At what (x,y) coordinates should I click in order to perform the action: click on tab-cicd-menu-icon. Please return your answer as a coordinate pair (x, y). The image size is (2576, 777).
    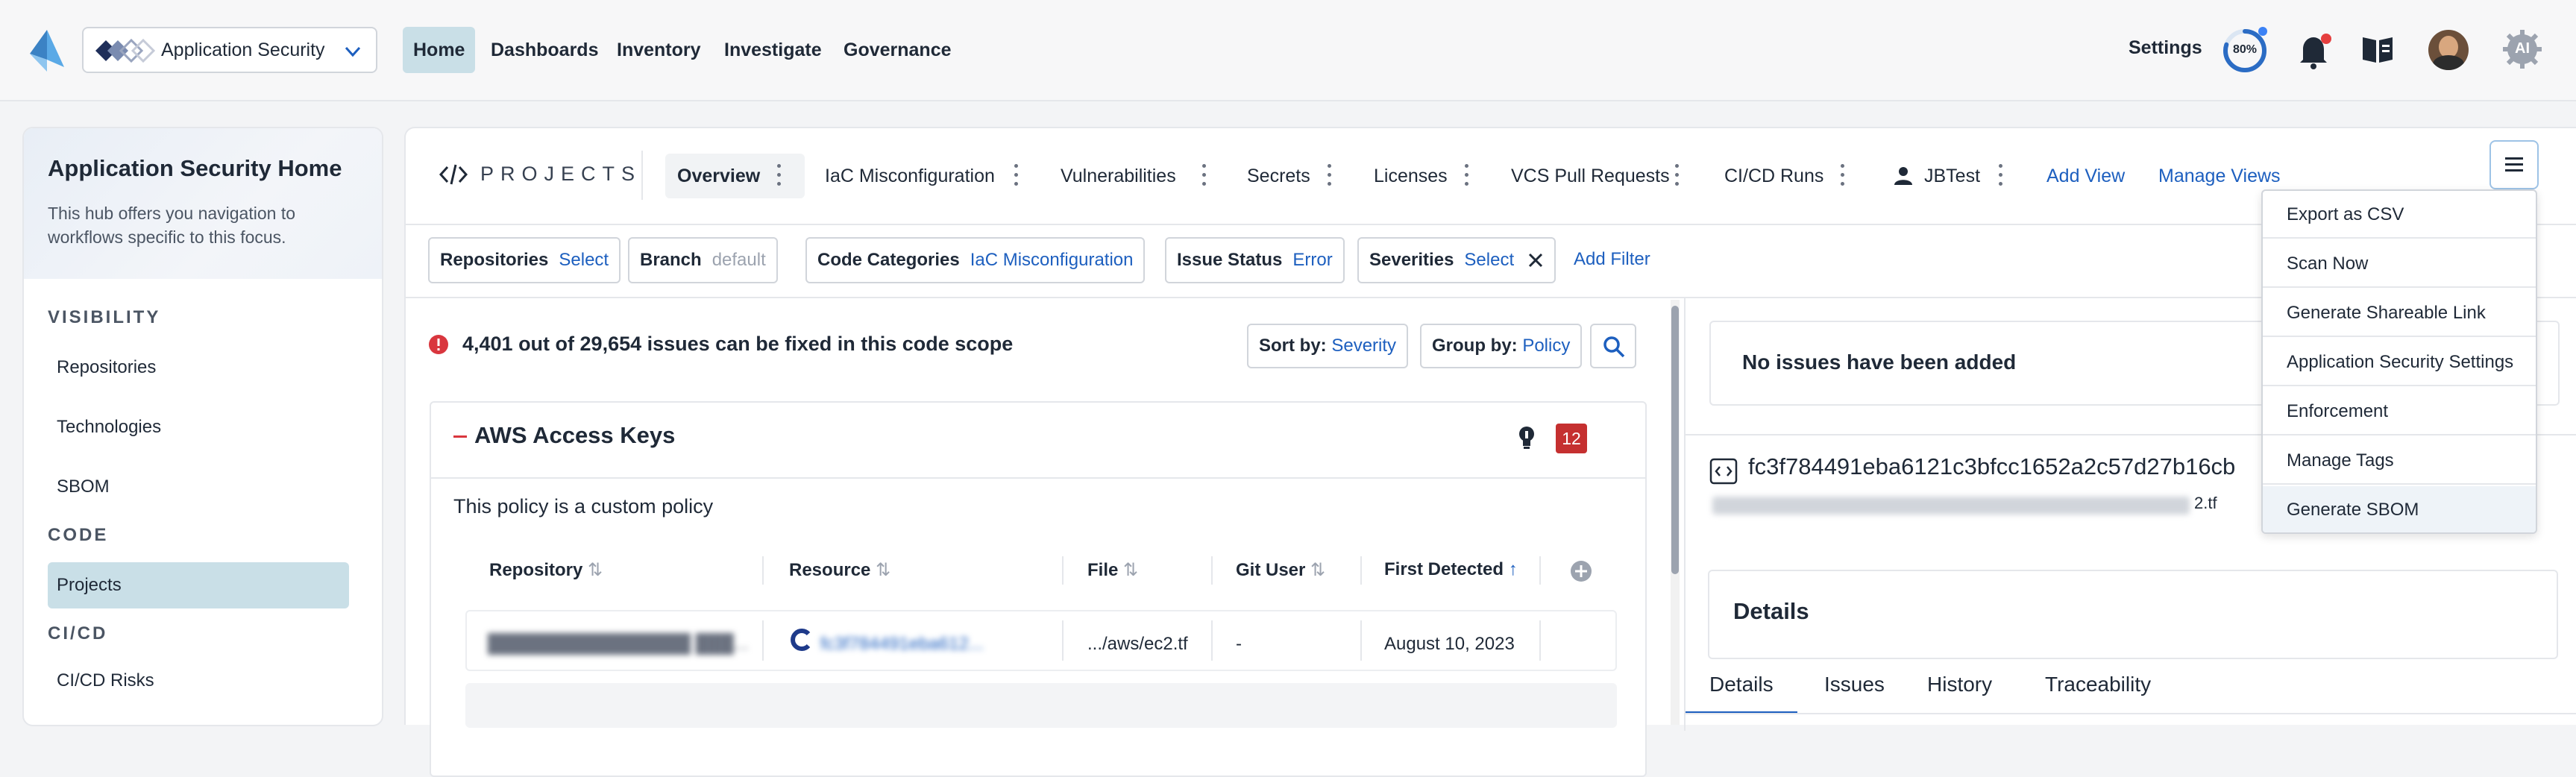
    Looking at the image, I should click on (1843, 176).